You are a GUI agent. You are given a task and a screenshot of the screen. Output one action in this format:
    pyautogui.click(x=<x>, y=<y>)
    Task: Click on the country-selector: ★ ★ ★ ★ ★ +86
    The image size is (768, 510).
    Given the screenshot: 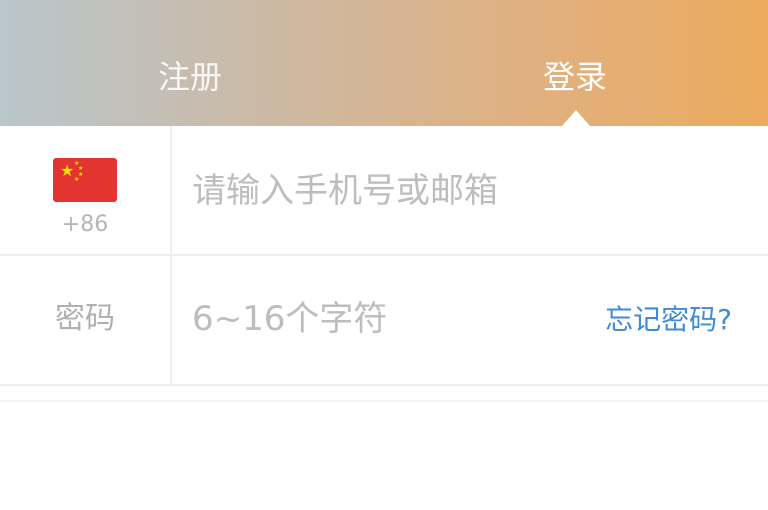 What is the action you would take?
    pyautogui.click(x=85, y=191)
    